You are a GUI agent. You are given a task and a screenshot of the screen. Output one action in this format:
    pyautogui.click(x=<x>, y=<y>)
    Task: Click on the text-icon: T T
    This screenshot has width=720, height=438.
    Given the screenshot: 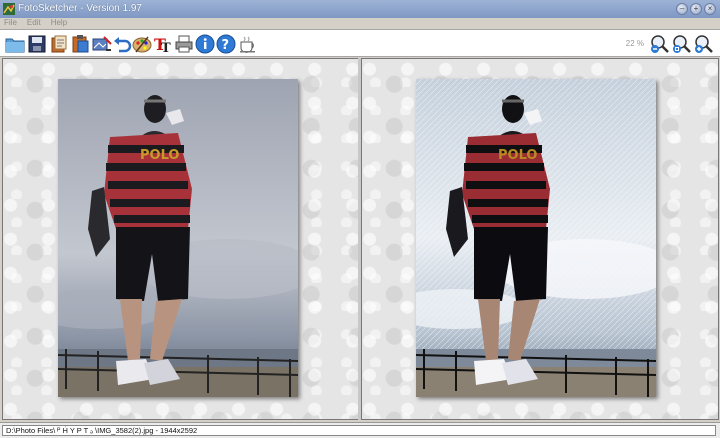 What is the action you would take?
    pyautogui.click(x=163, y=44)
    